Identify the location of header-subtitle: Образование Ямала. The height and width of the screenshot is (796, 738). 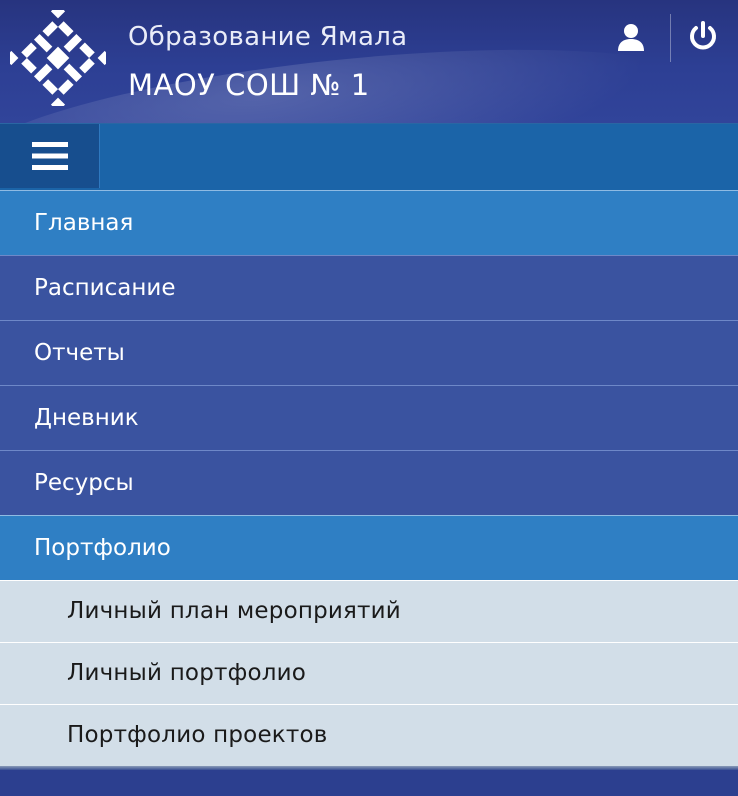
(268, 37).